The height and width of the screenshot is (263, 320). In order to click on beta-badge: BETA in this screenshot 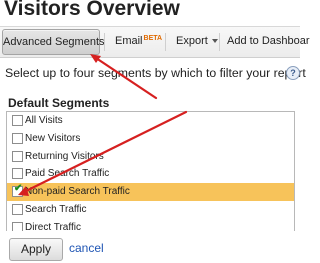, I will do `click(153, 38)`.